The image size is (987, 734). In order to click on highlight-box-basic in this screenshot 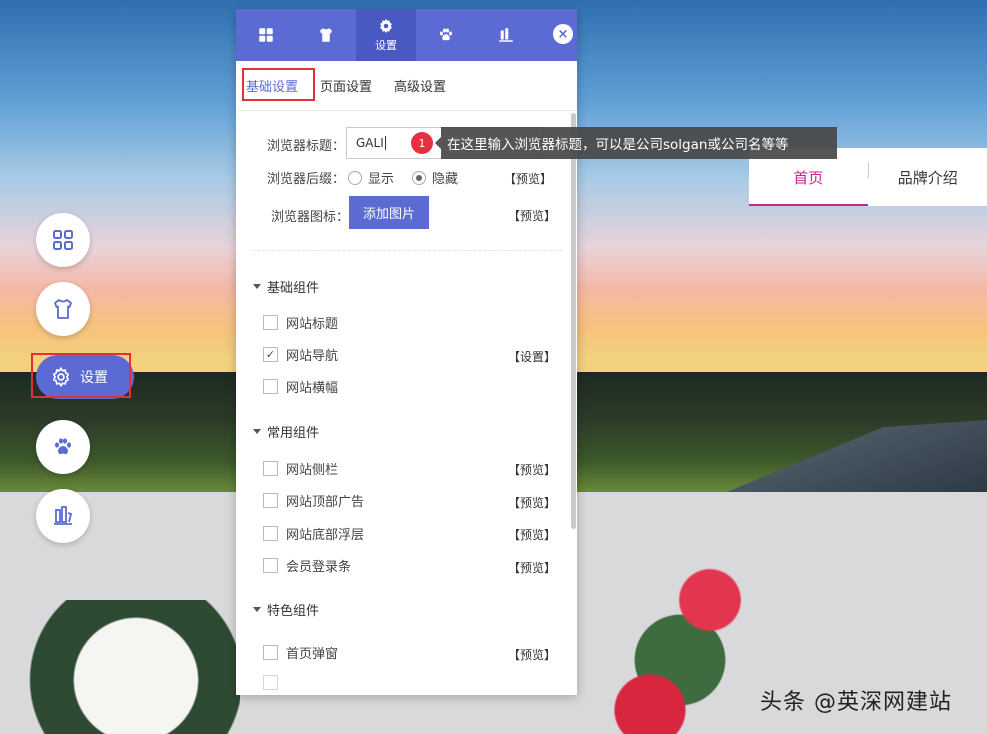, I will do `click(278, 84)`.